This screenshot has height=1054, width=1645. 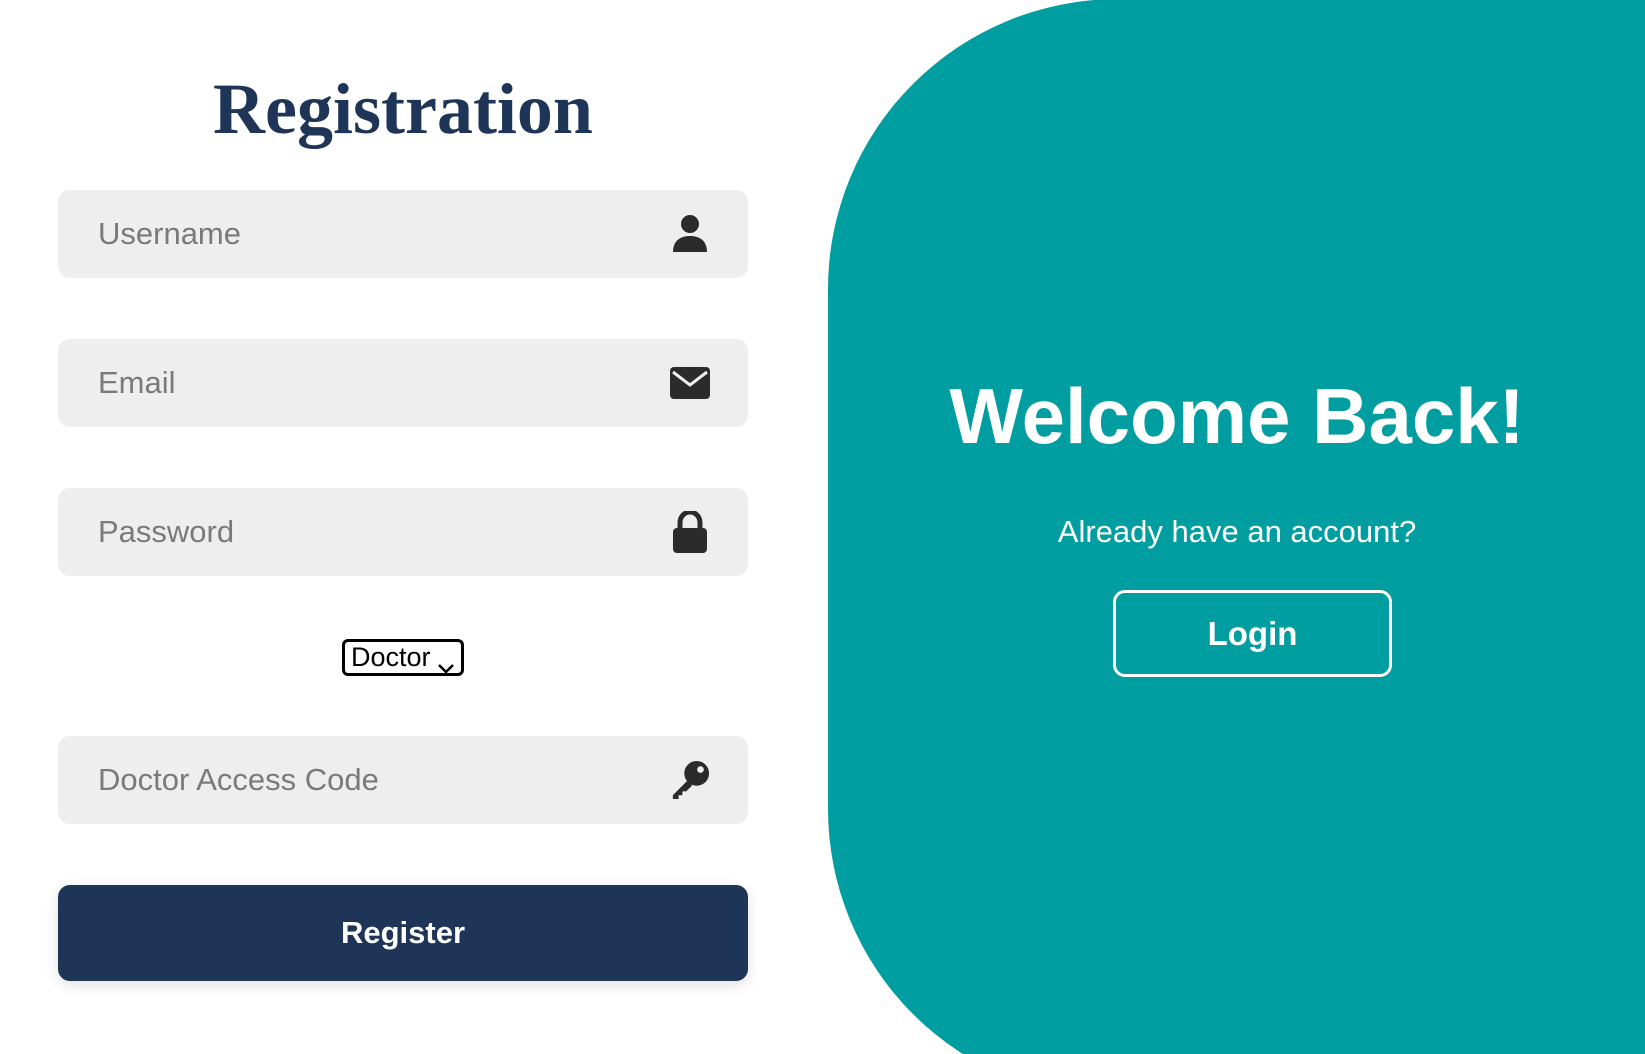 I want to click on register-button: Register, so click(x=403, y=933).